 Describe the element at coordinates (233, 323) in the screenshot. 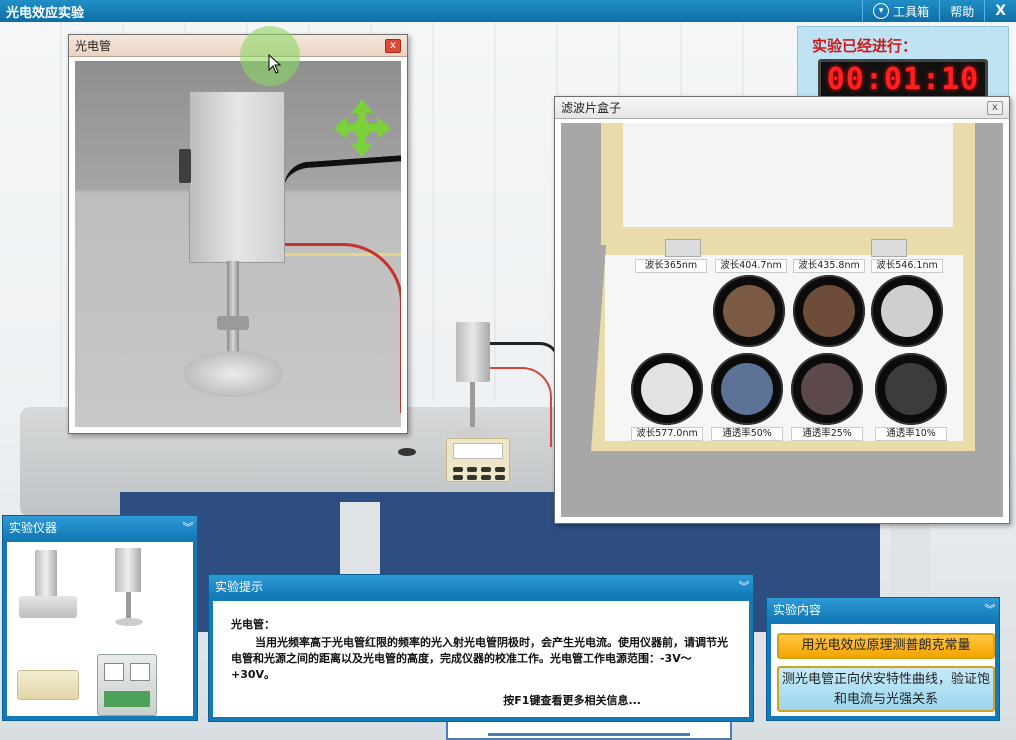

I see `height-clamp` at that location.